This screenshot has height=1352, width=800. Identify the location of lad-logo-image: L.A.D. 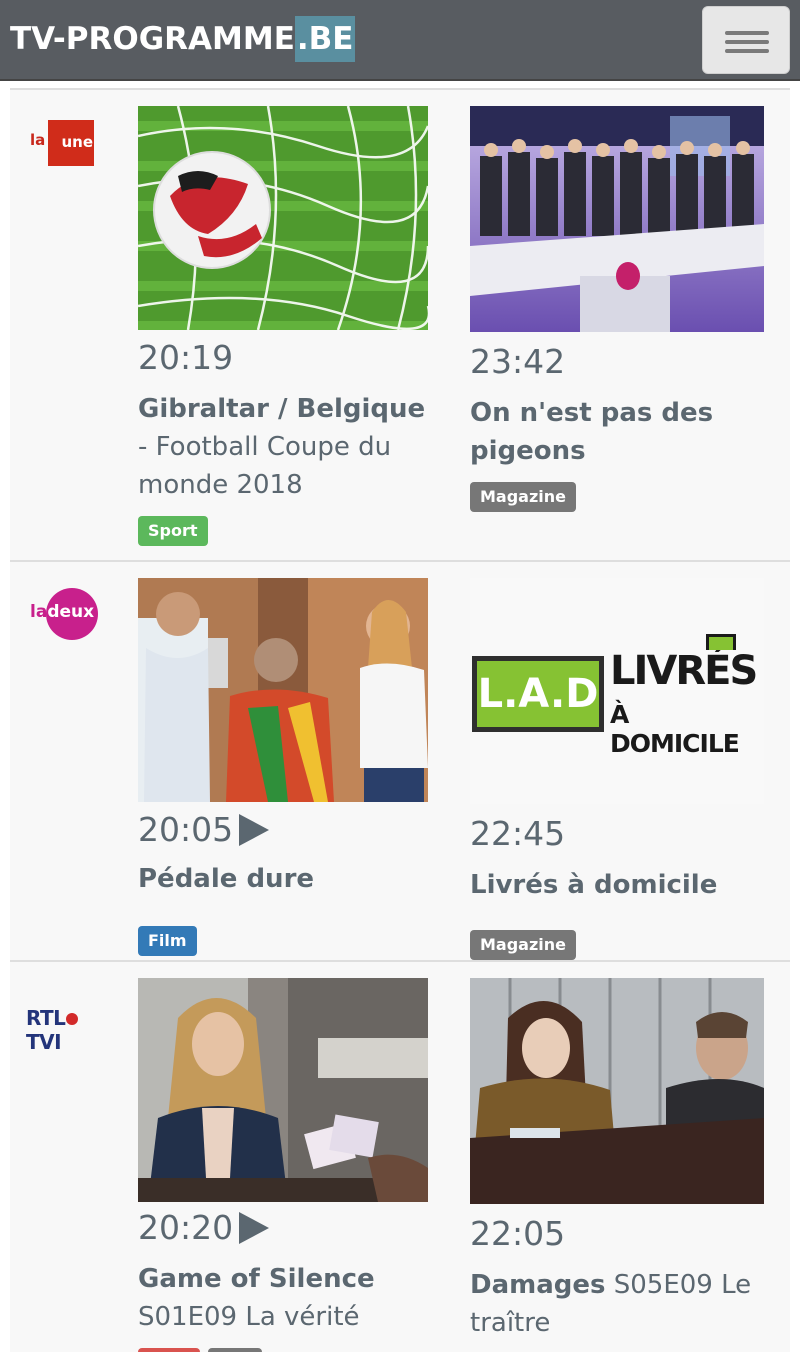
(538, 694).